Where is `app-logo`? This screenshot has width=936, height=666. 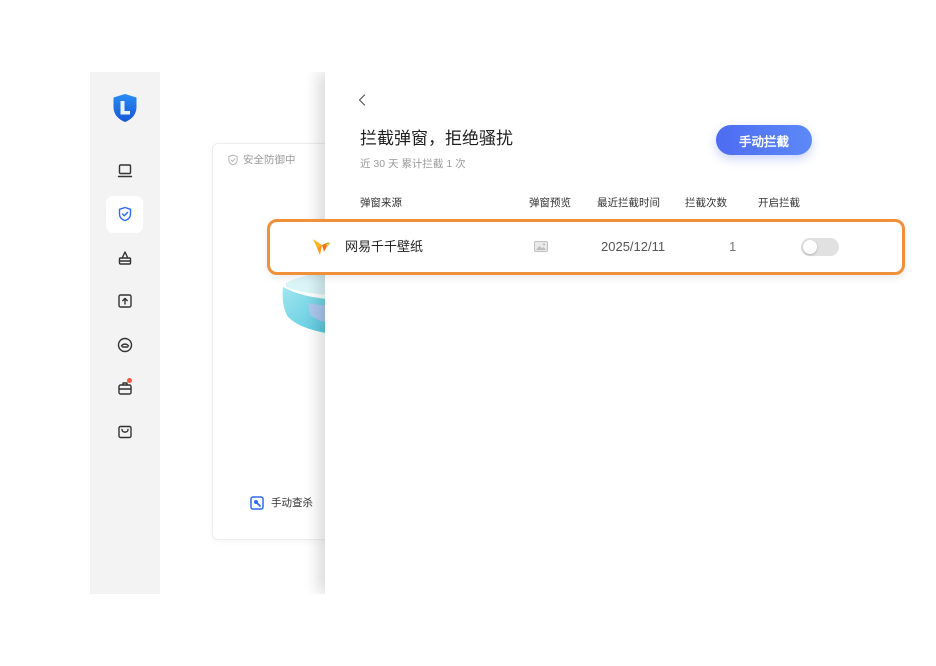
app-logo is located at coordinates (125, 108).